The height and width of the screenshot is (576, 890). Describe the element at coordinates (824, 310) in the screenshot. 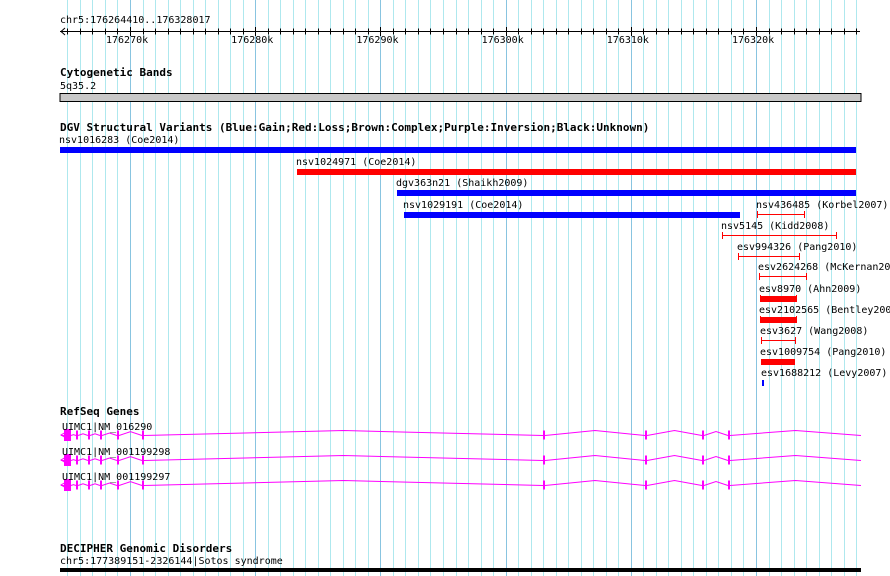

I see `dgv-feature-label: esv2102565 (Bentley2008)` at that location.